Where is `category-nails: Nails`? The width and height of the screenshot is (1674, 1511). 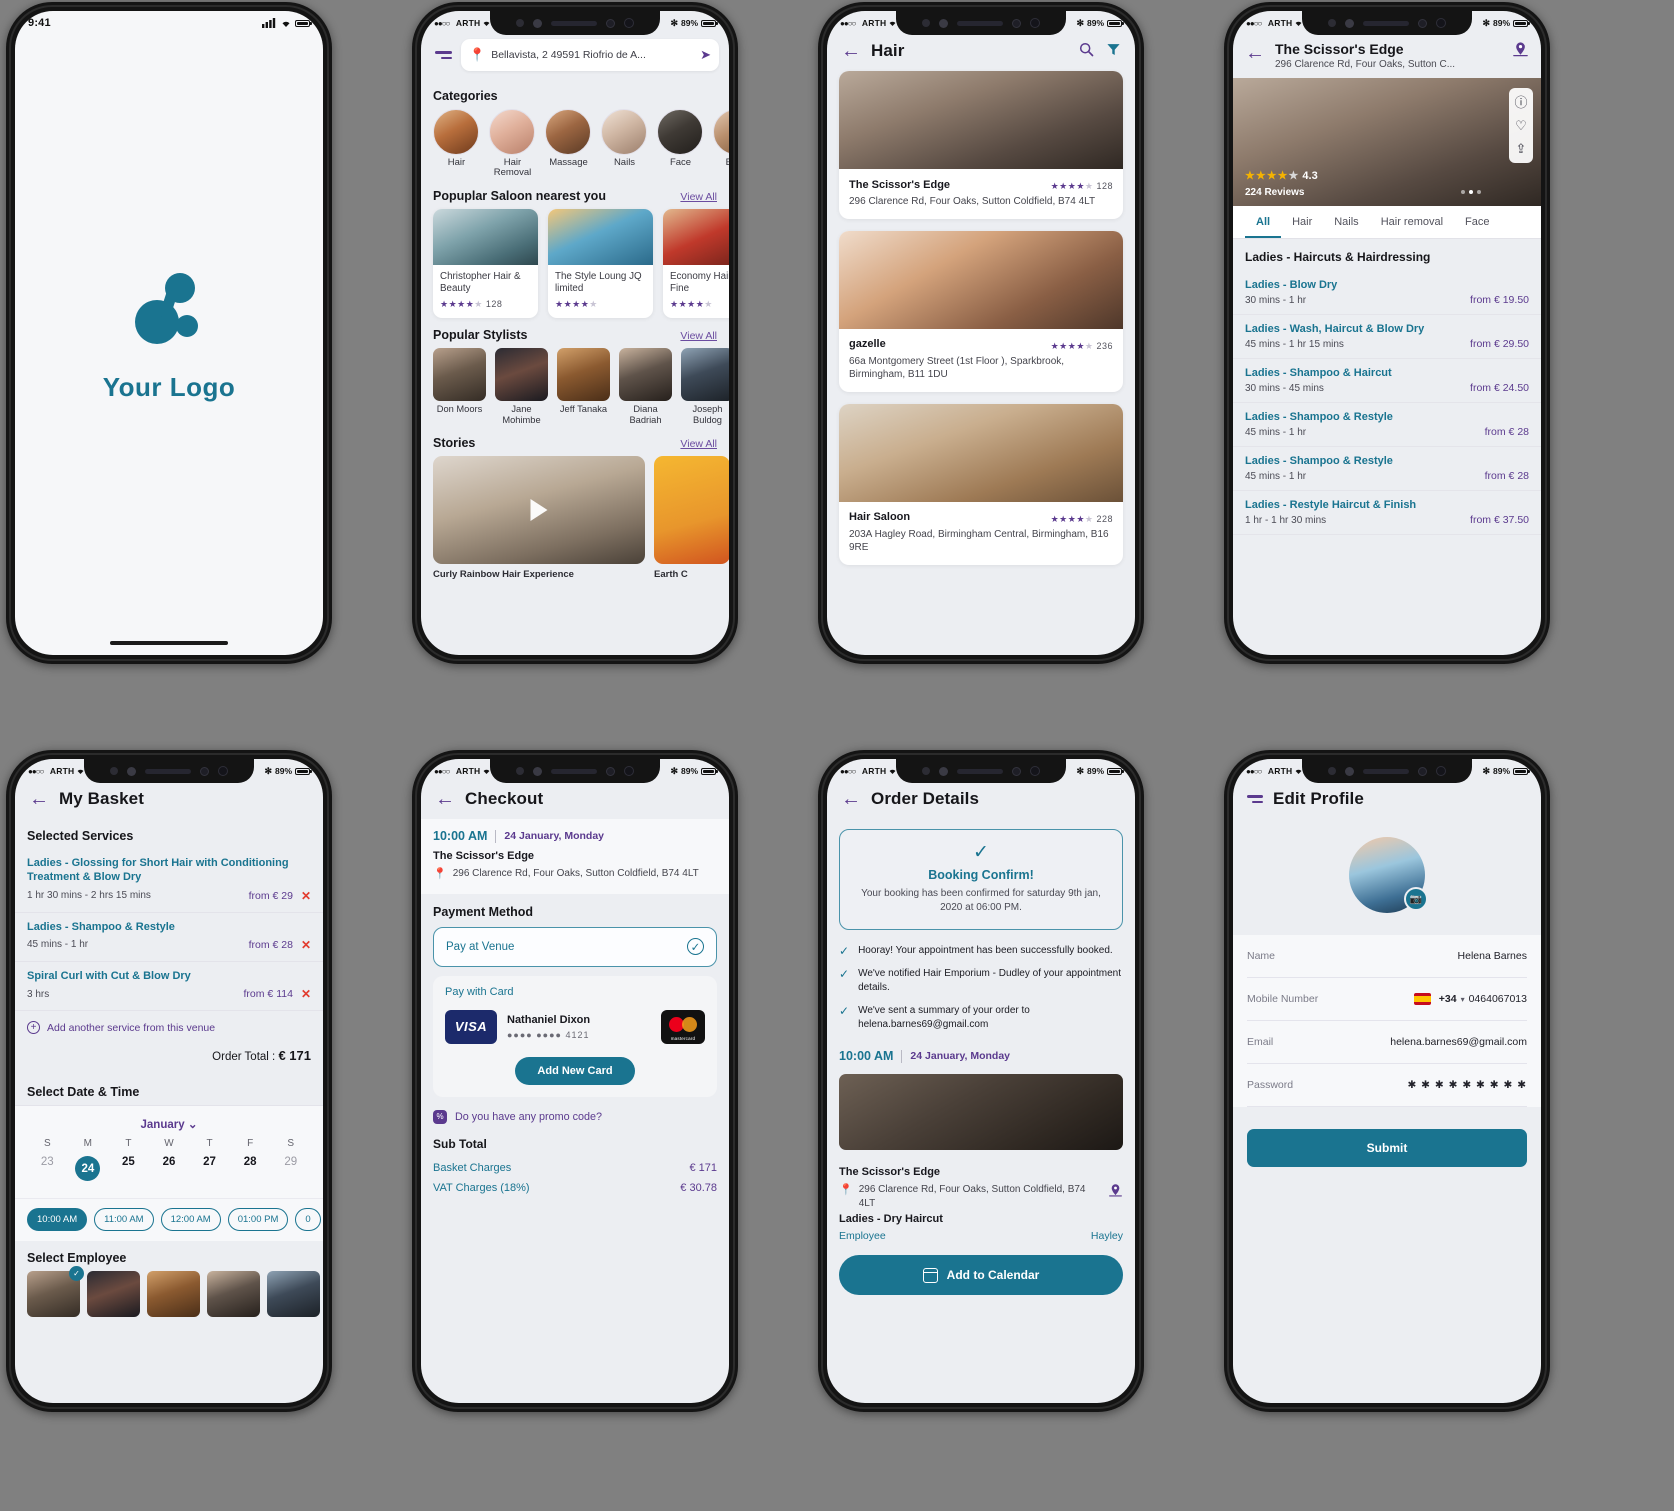 category-nails: Nails is located at coordinates (624, 144).